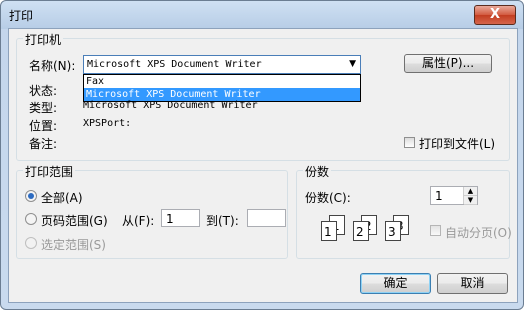 This screenshot has width=524, height=310. I want to click on ok-button-label: 确定, so click(395, 283).